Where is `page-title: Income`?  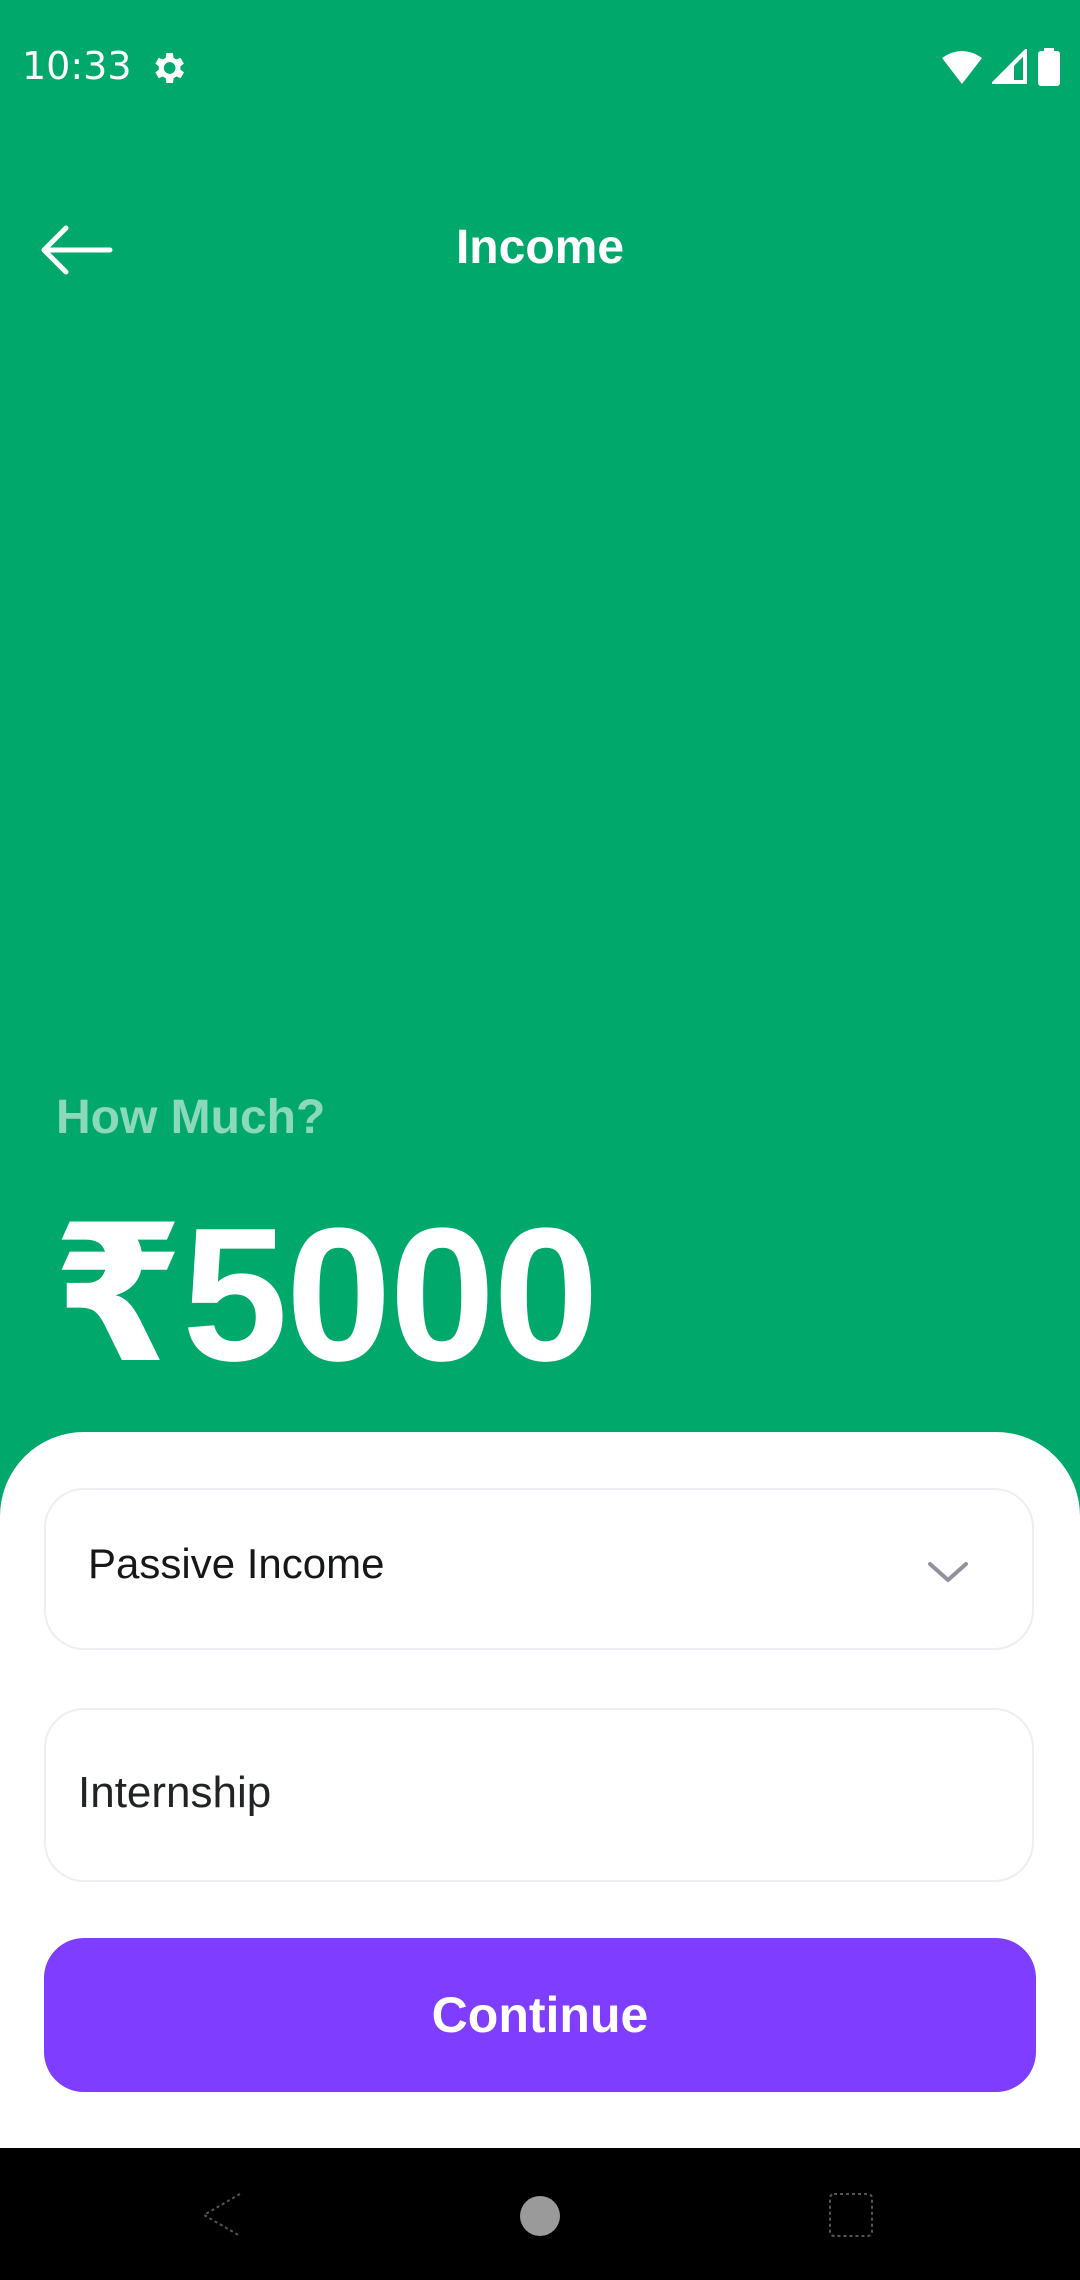 page-title: Income is located at coordinates (540, 247).